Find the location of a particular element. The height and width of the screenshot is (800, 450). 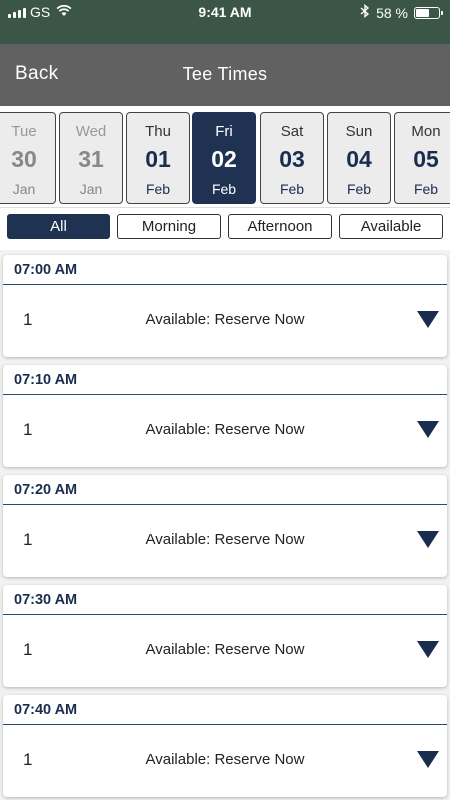

date-card: Mon 05 Feb is located at coordinates (422, 158).